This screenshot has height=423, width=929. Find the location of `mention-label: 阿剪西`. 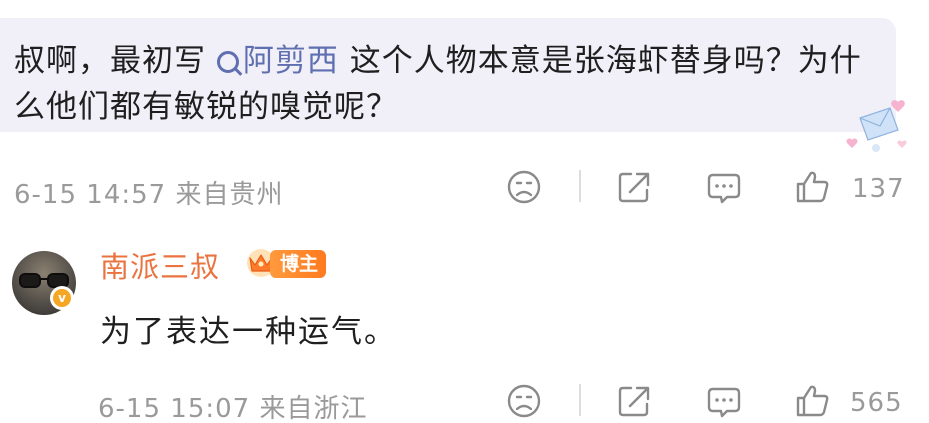

mention-label: 阿剪西 is located at coordinates (290, 61).